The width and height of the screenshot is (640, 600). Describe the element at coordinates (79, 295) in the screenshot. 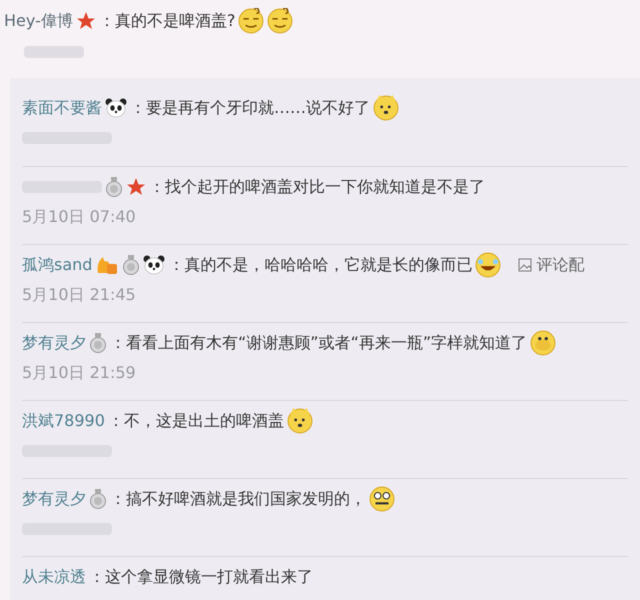

I see `timestamp: 5月10日 21:45` at that location.